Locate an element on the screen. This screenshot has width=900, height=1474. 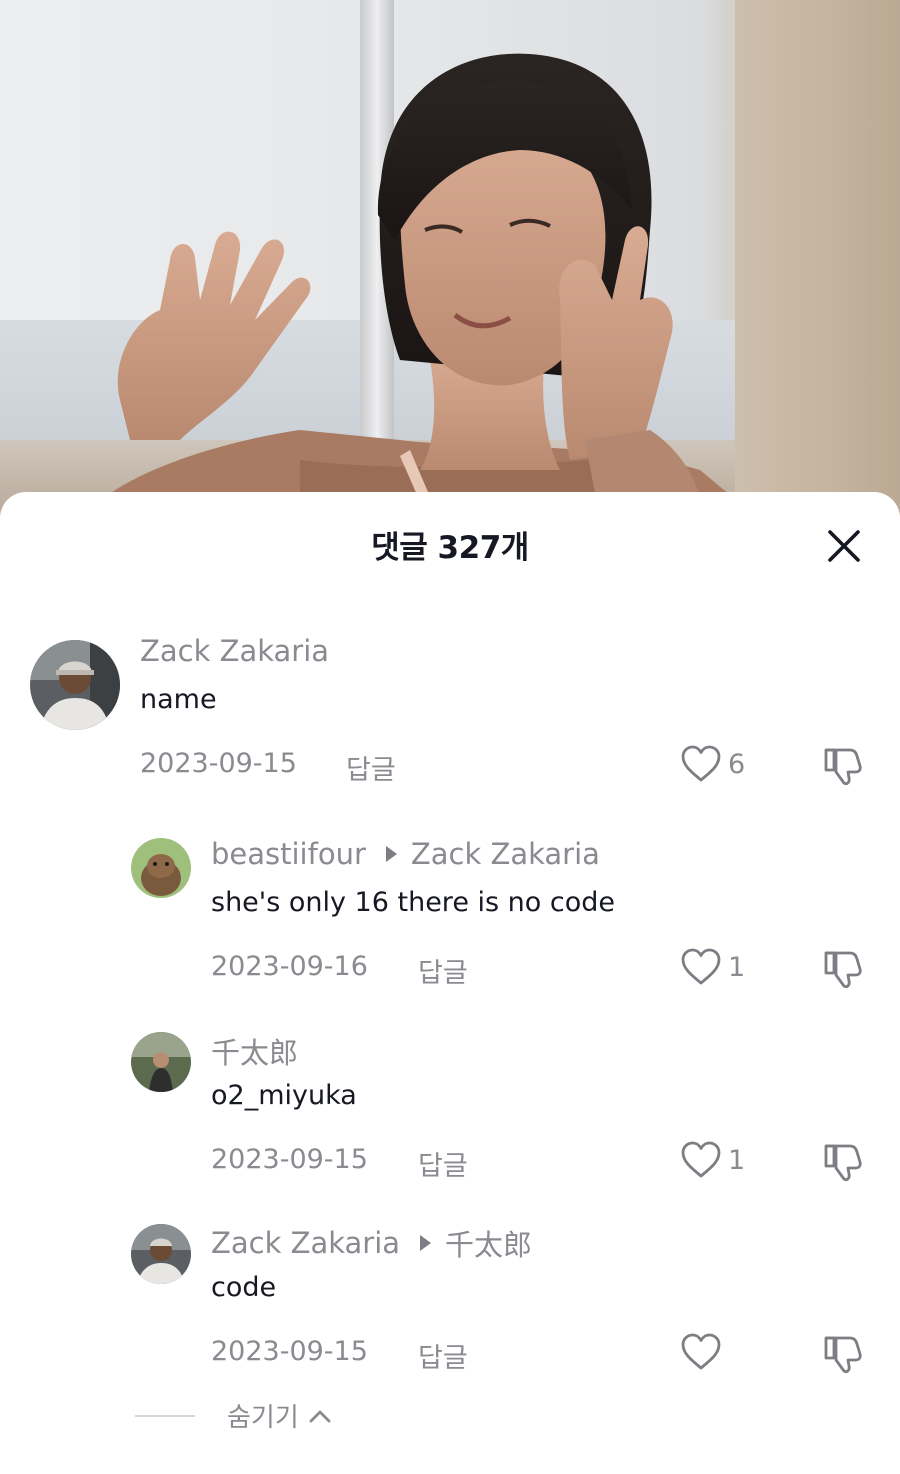
close-button is located at coordinates (844, 546).